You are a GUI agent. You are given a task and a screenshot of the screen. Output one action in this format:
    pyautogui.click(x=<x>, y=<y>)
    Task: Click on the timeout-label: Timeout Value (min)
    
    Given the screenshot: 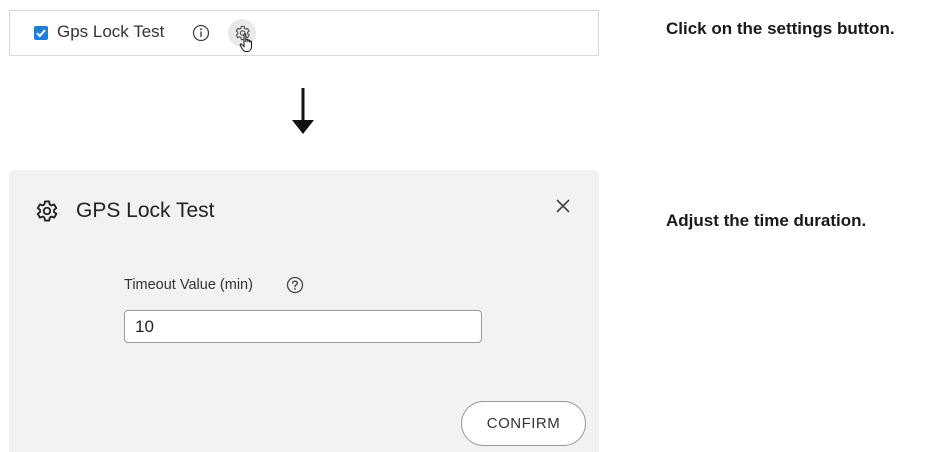 What is the action you would take?
    pyautogui.click(x=188, y=285)
    